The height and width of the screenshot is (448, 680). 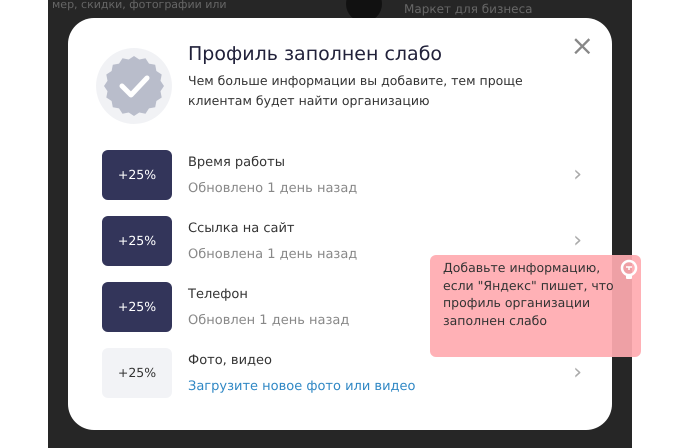 What do you see at coordinates (134, 86) in the screenshot?
I see `check-badge-icon` at bounding box center [134, 86].